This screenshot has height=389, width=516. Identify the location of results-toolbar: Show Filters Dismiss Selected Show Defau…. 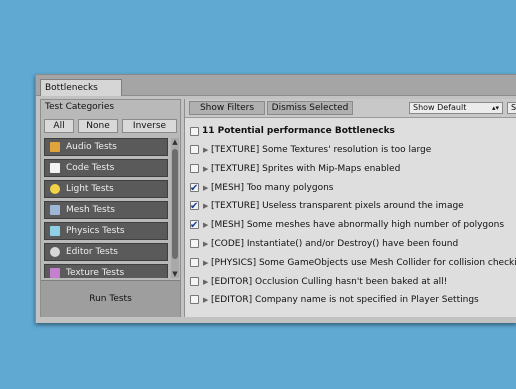
(350, 108).